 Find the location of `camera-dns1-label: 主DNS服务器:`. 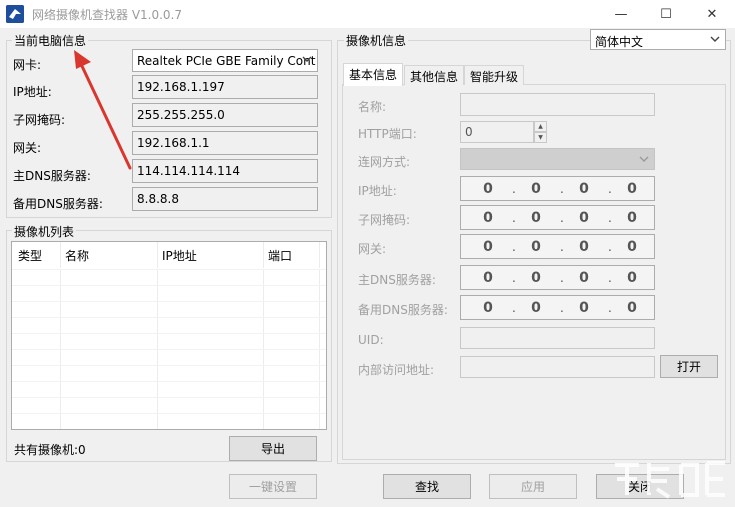

camera-dns1-label: 主DNS服务器: is located at coordinates (397, 280).